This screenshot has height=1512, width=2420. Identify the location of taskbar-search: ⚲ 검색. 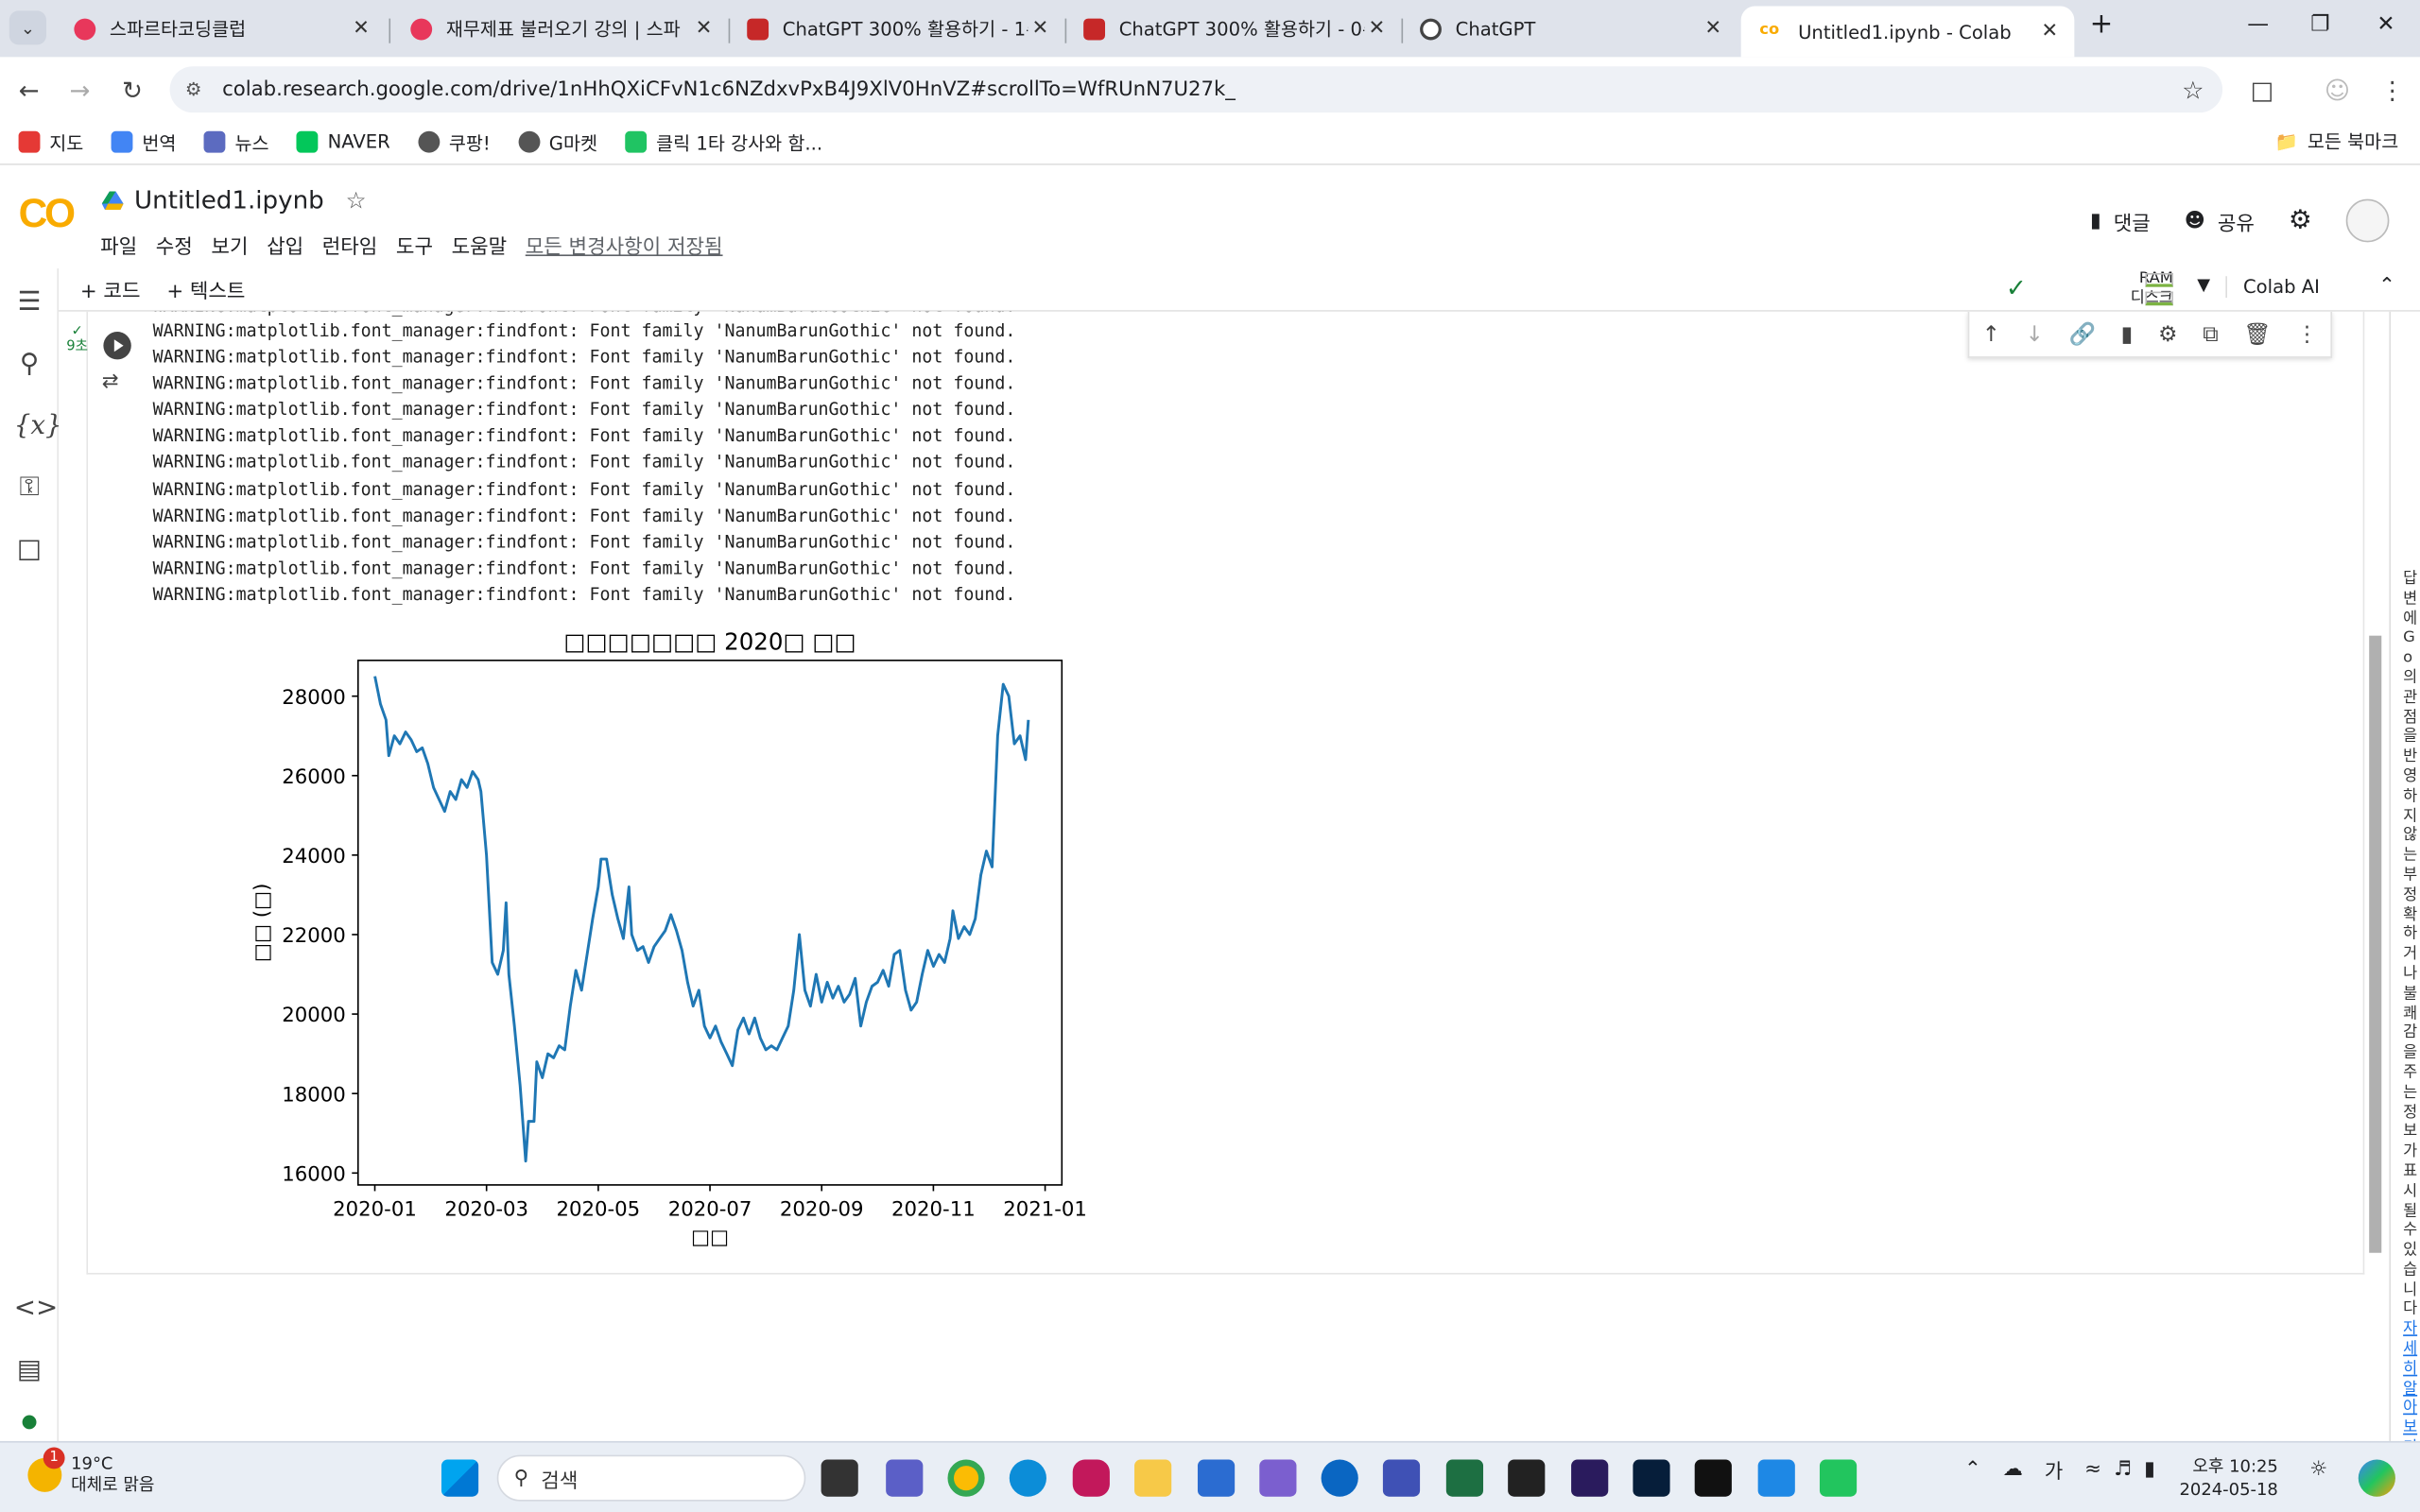
(651, 1478).